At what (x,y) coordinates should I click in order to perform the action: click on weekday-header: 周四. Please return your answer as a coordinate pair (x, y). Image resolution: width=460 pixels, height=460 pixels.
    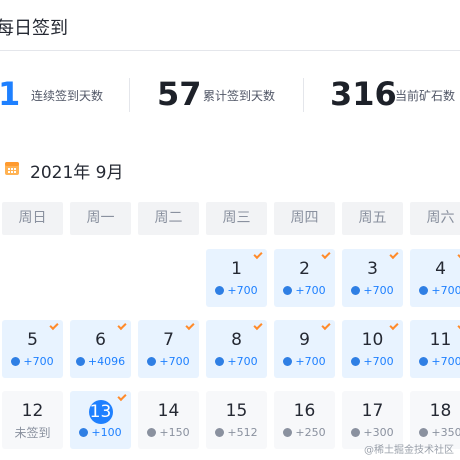
    Looking at the image, I should click on (304, 218).